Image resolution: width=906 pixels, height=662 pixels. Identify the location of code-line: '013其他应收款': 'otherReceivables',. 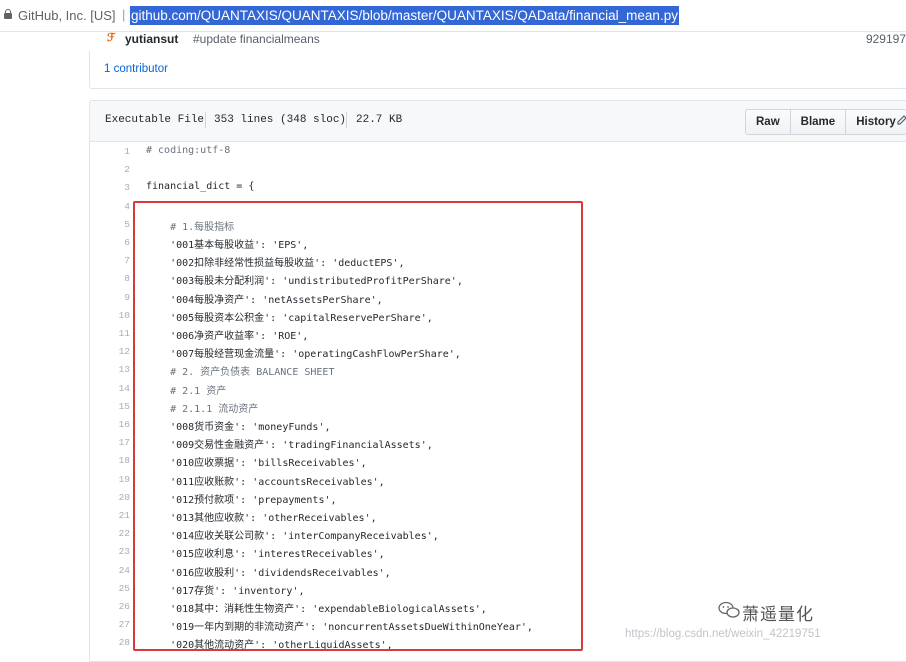
(261, 518).